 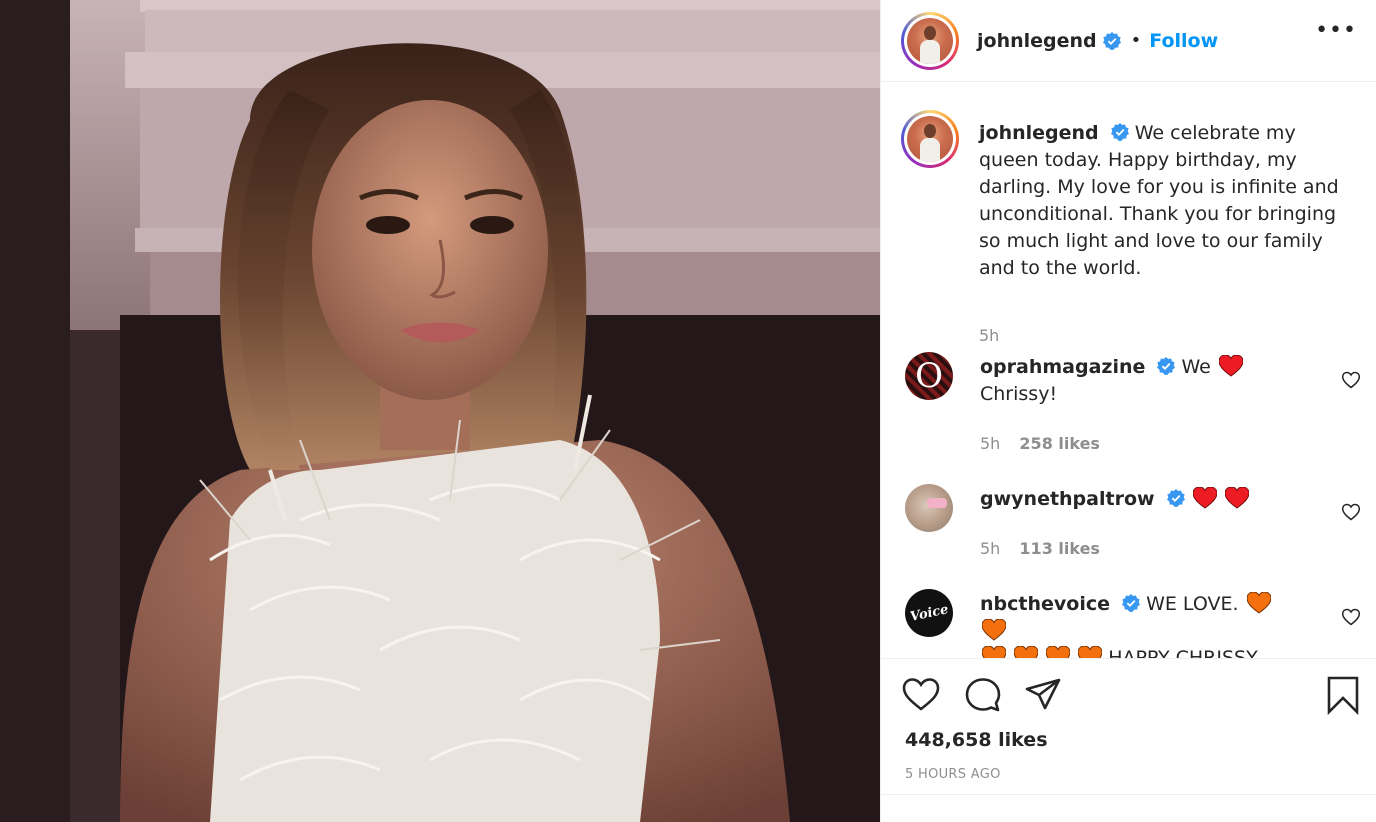 I want to click on comment-username: gwynethpaltrow, so click(x=1067, y=499).